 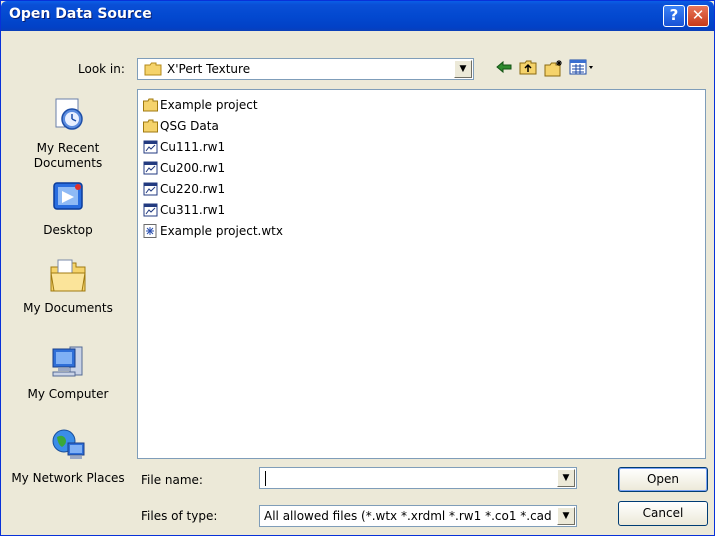 I want to click on my-computer-icon, so click(x=67, y=361).